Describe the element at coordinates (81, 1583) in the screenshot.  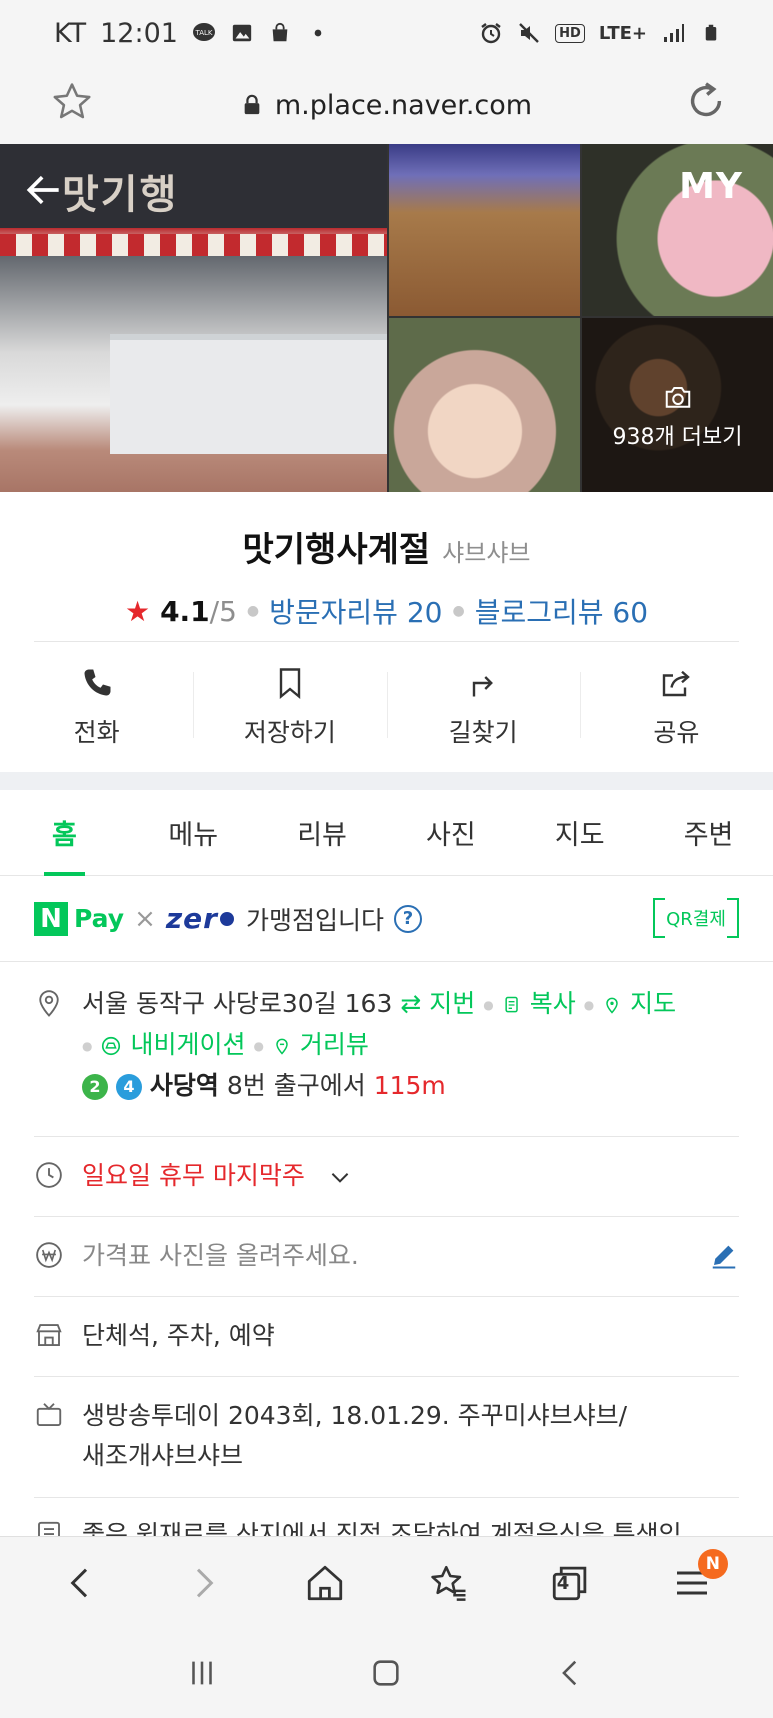
I see `browser-back-button` at that location.